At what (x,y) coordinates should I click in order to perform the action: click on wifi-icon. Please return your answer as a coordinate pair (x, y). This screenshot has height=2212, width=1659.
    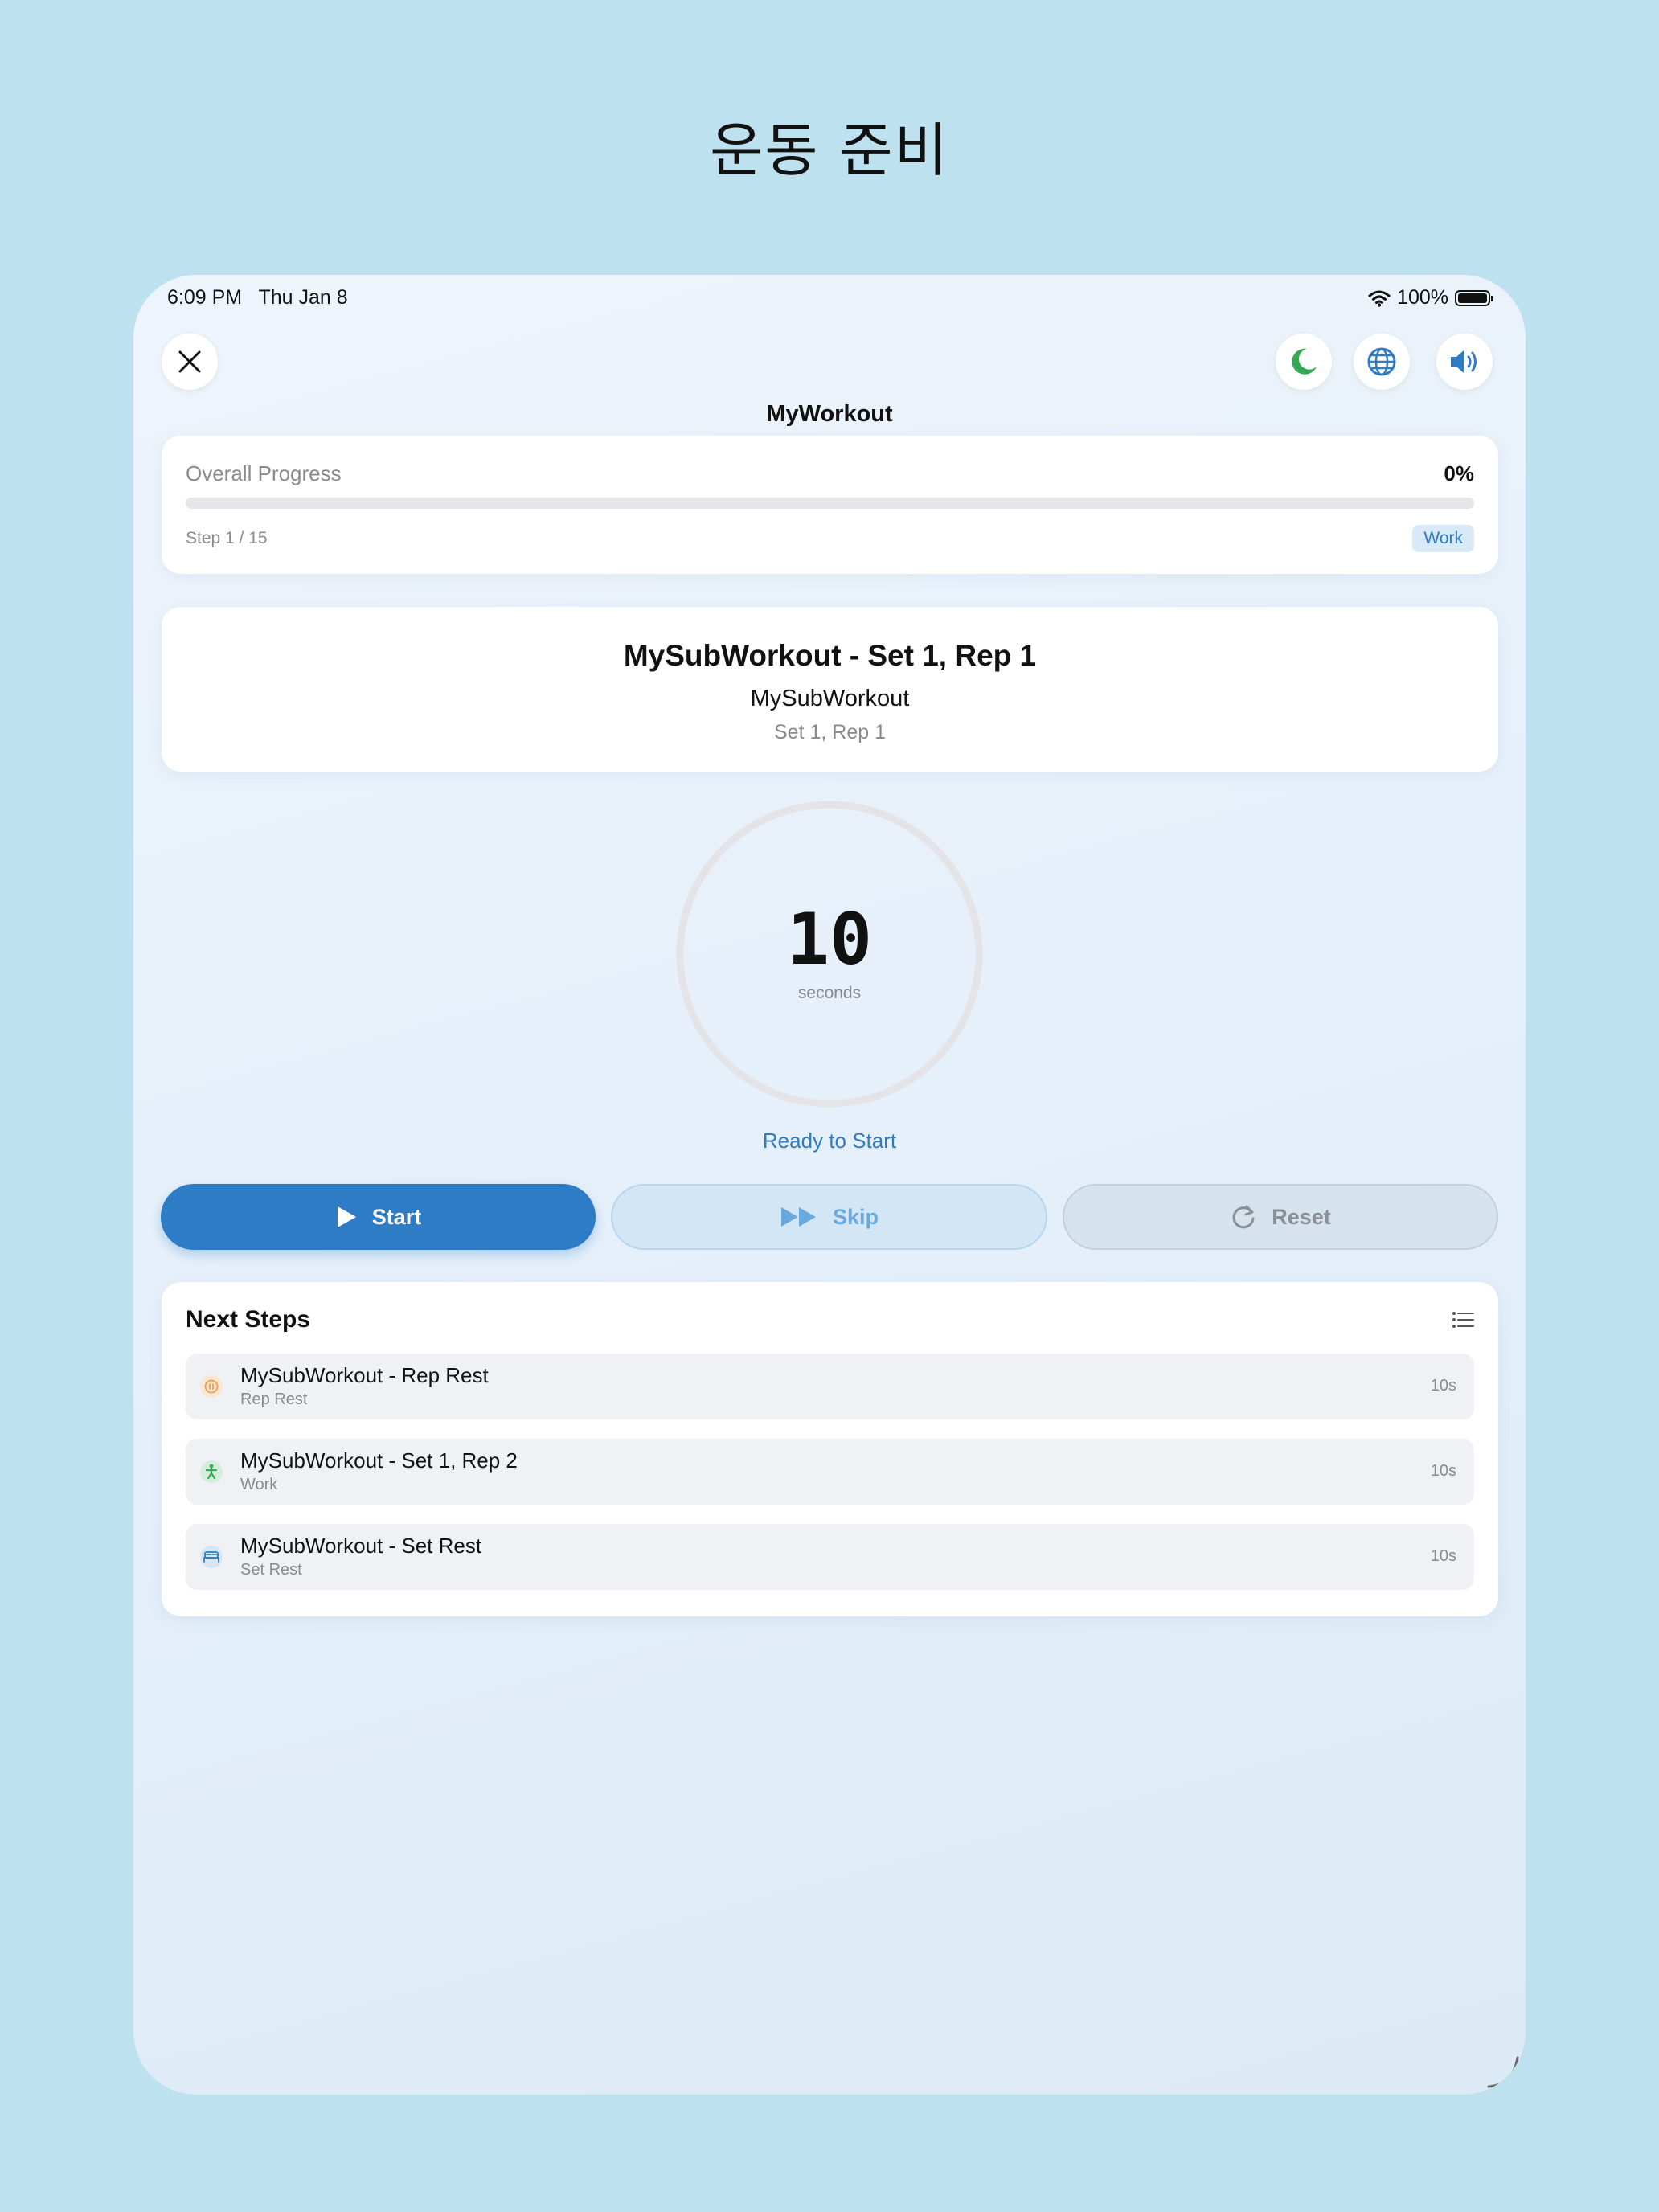
    Looking at the image, I should click on (1379, 298).